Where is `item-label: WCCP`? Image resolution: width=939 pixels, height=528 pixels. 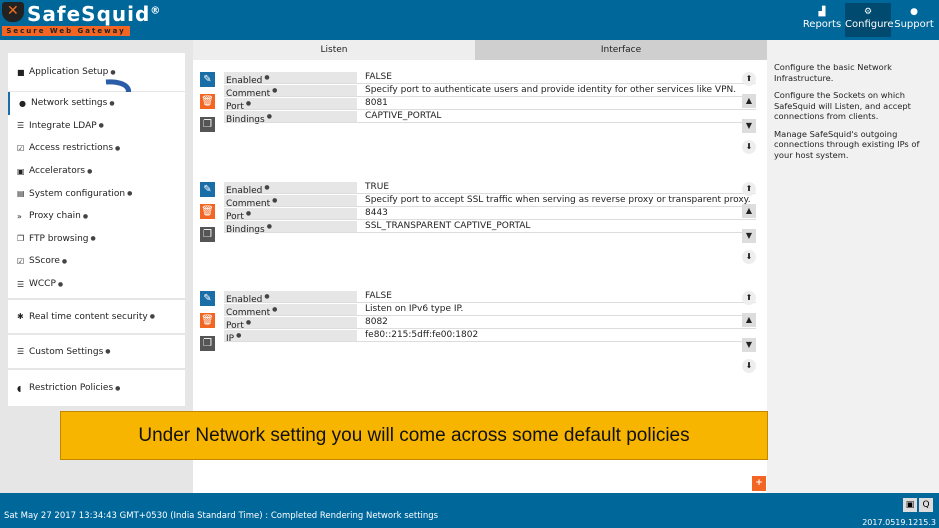
item-label: WCCP is located at coordinates (42, 284).